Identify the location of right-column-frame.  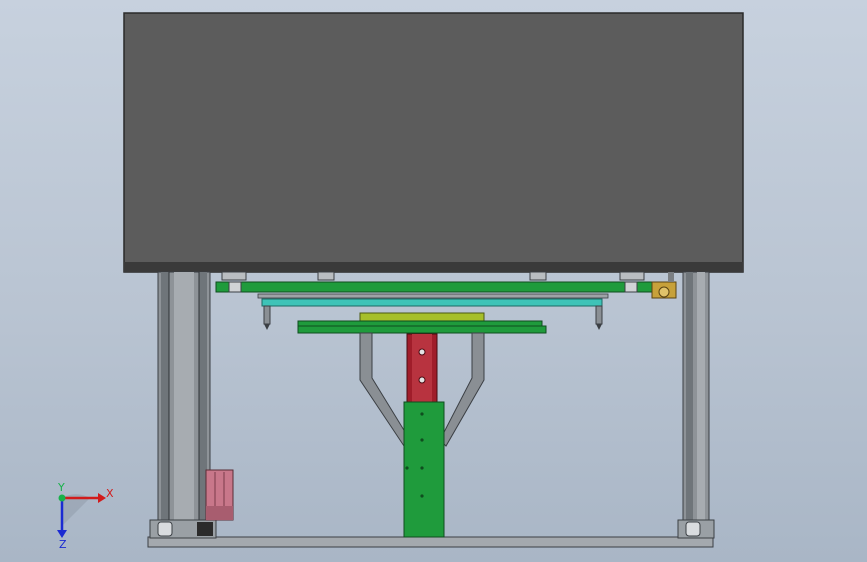
(696, 397).